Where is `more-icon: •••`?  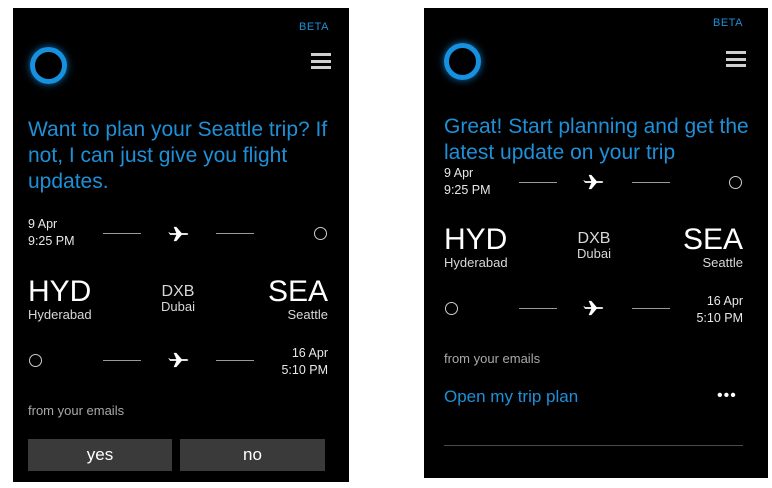 more-icon: ••• is located at coordinates (727, 396).